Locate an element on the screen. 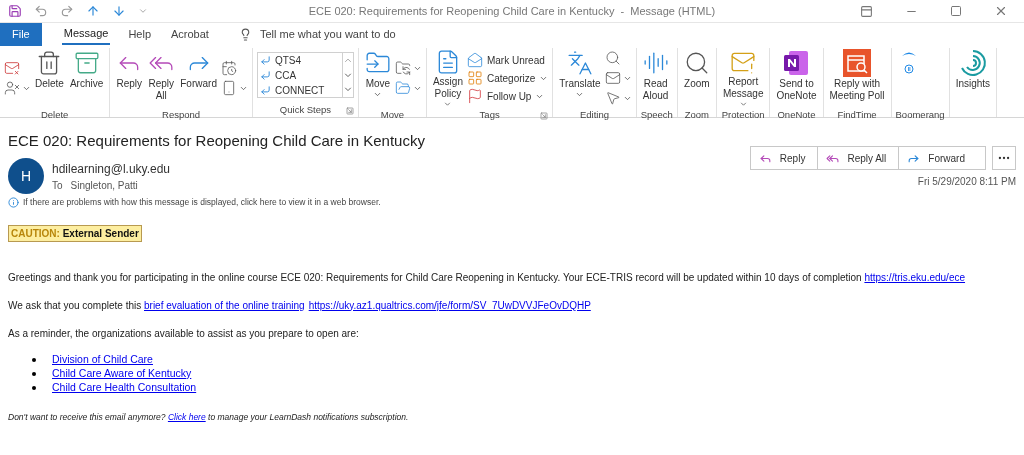 The height and width of the screenshot is (455, 1024). footer-note: Don't want to receive this email anymore? Click here to manage your LearnDash notifications subscription. is located at coordinates (209, 417).